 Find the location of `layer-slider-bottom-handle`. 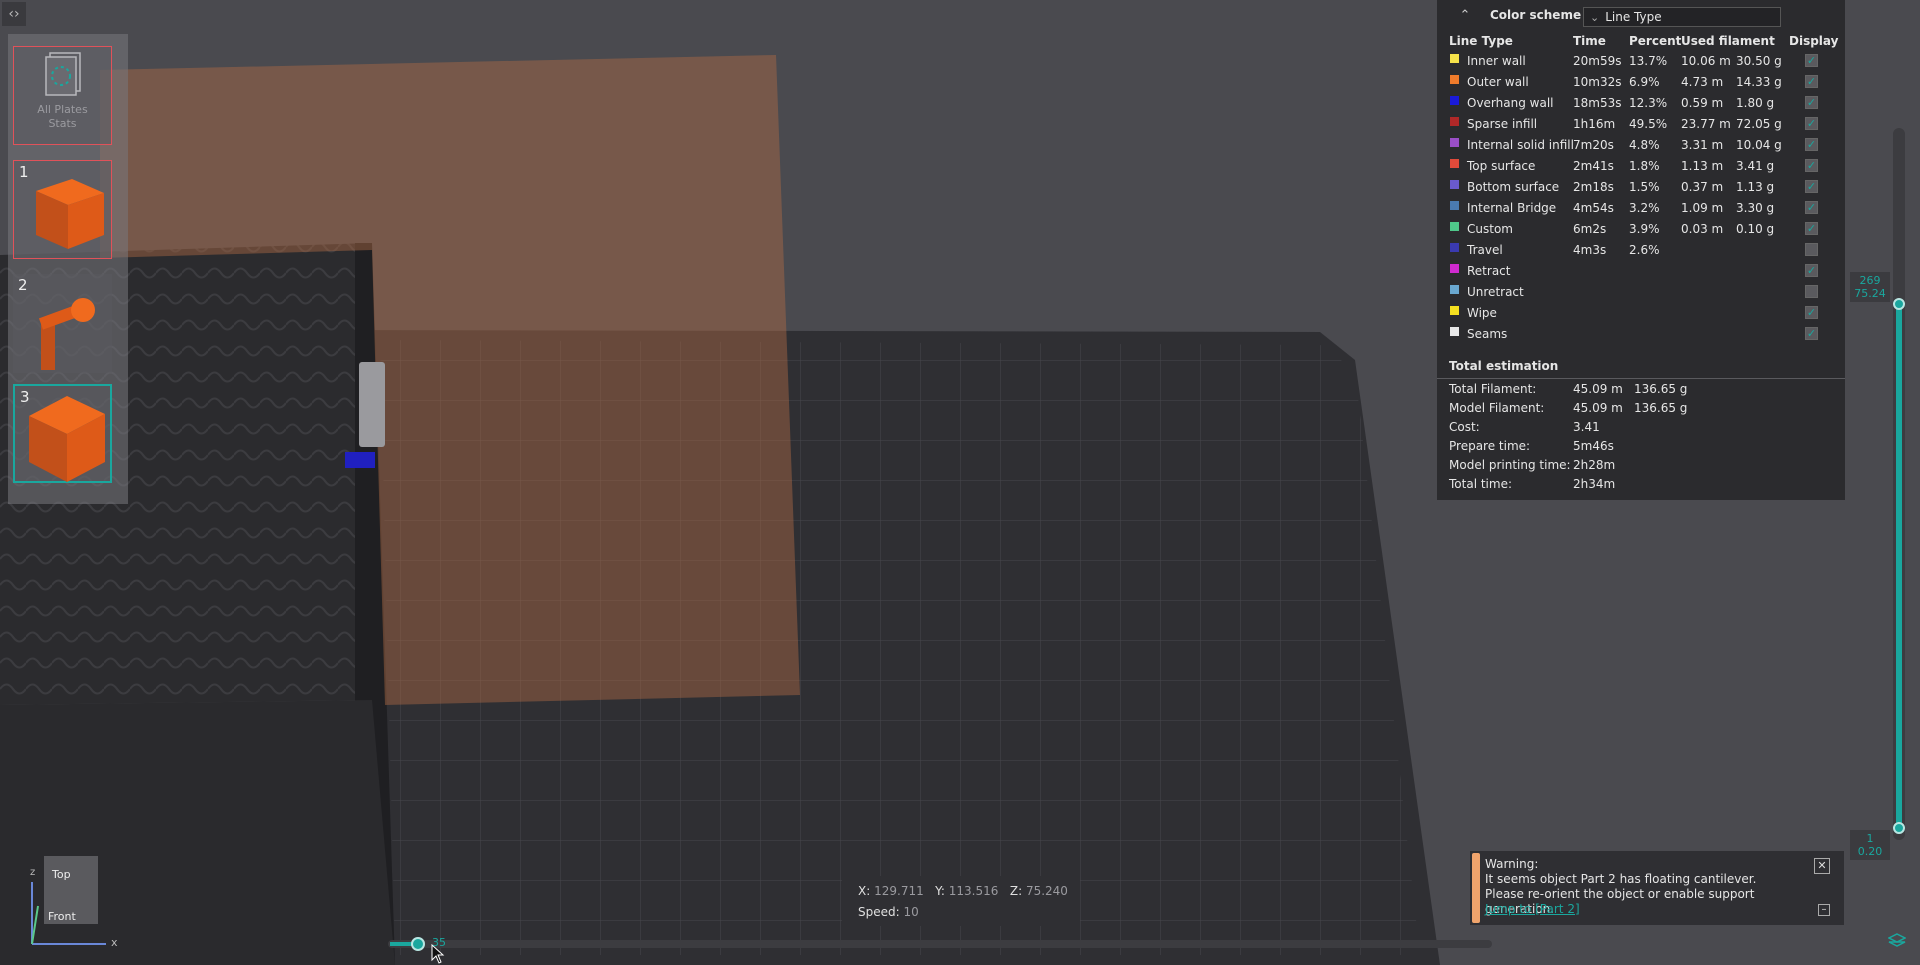

layer-slider-bottom-handle is located at coordinates (1899, 828).